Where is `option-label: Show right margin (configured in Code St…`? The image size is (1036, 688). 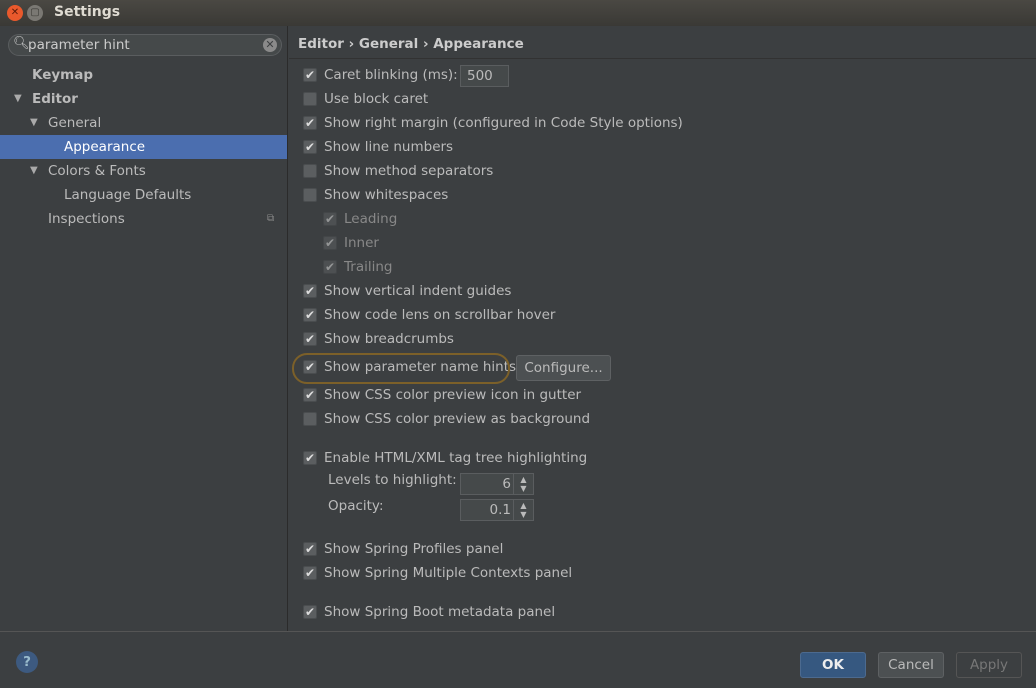
option-label: Show right margin (configured in Code St… is located at coordinates (503, 123).